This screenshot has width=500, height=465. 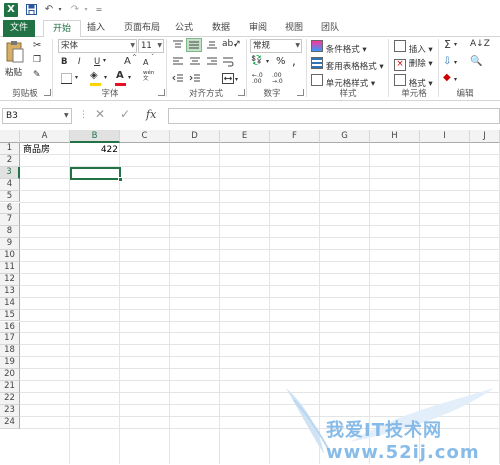 What do you see at coordinates (75, 9) in the screenshot?
I see `redo-icon: ↷` at bounding box center [75, 9].